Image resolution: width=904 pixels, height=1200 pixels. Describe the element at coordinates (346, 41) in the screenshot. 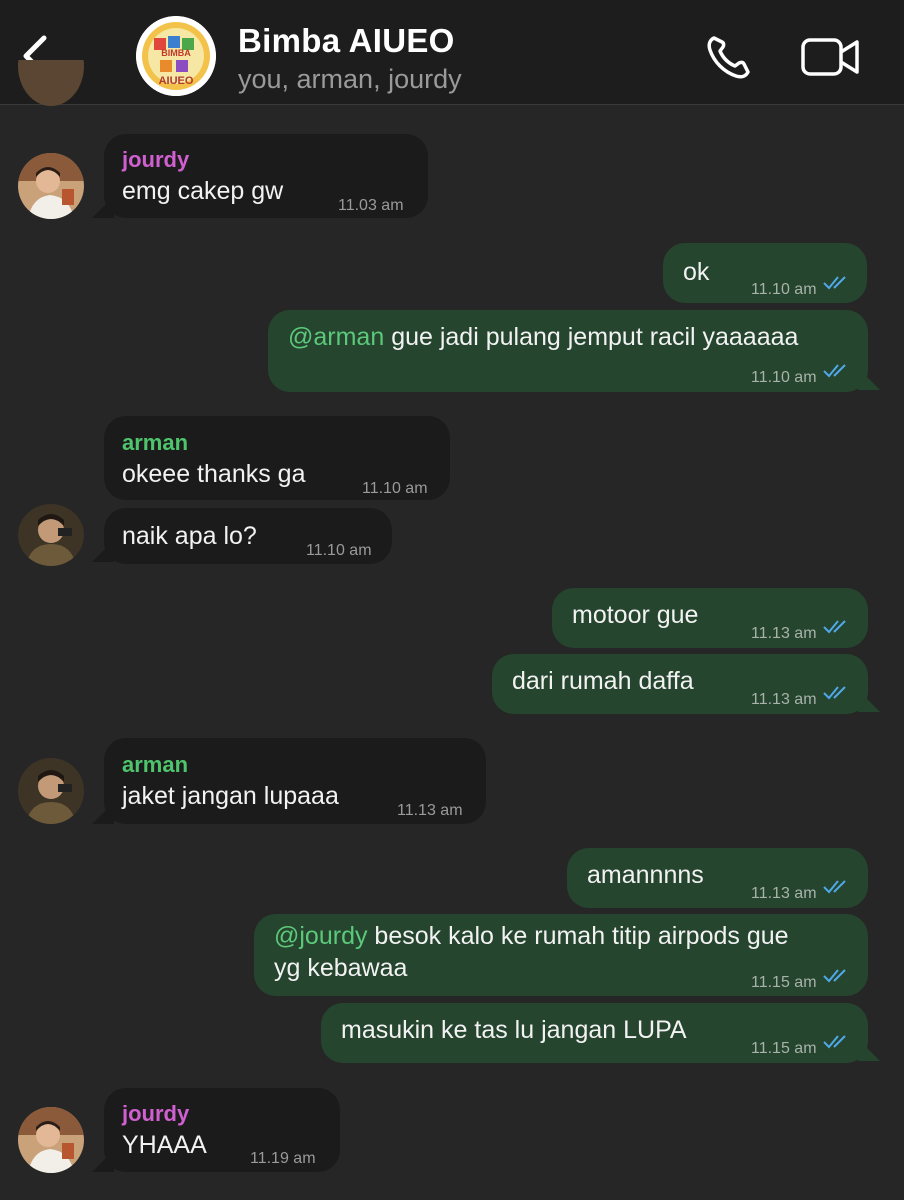

I see `chat-title: Bimba AIUEO` at that location.